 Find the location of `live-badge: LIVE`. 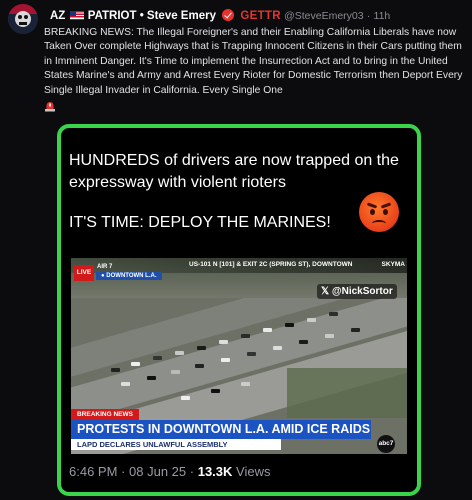

live-badge: LIVE is located at coordinates (84, 273).